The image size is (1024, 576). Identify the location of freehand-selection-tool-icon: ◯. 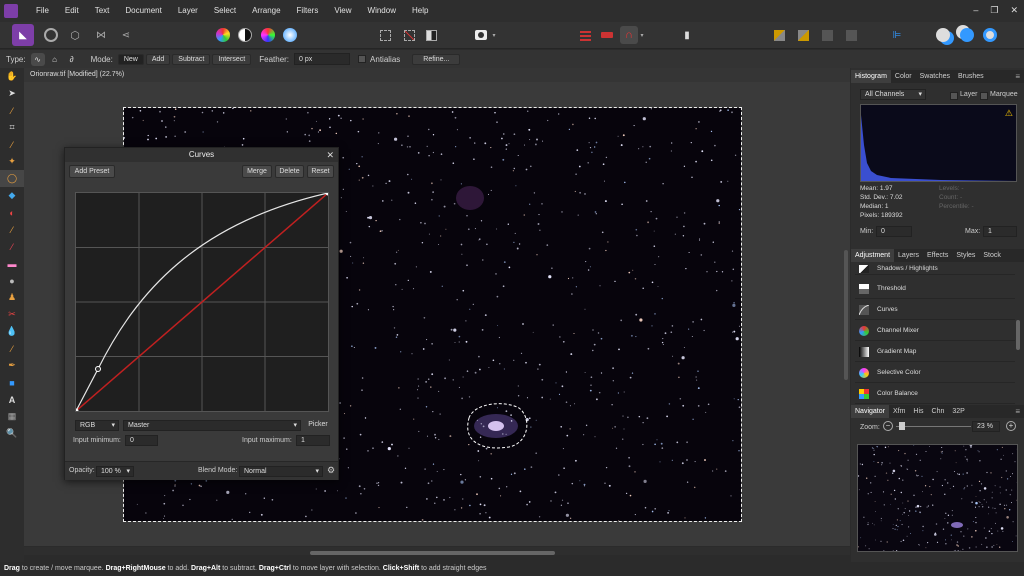
(12, 178).